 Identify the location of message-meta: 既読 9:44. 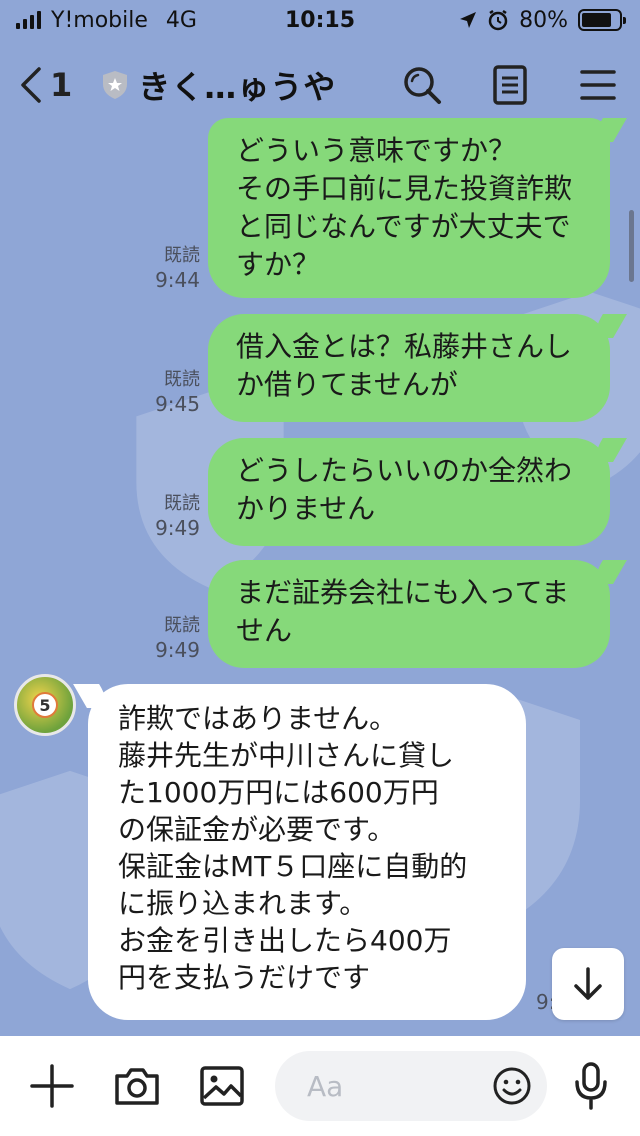
(165, 268).